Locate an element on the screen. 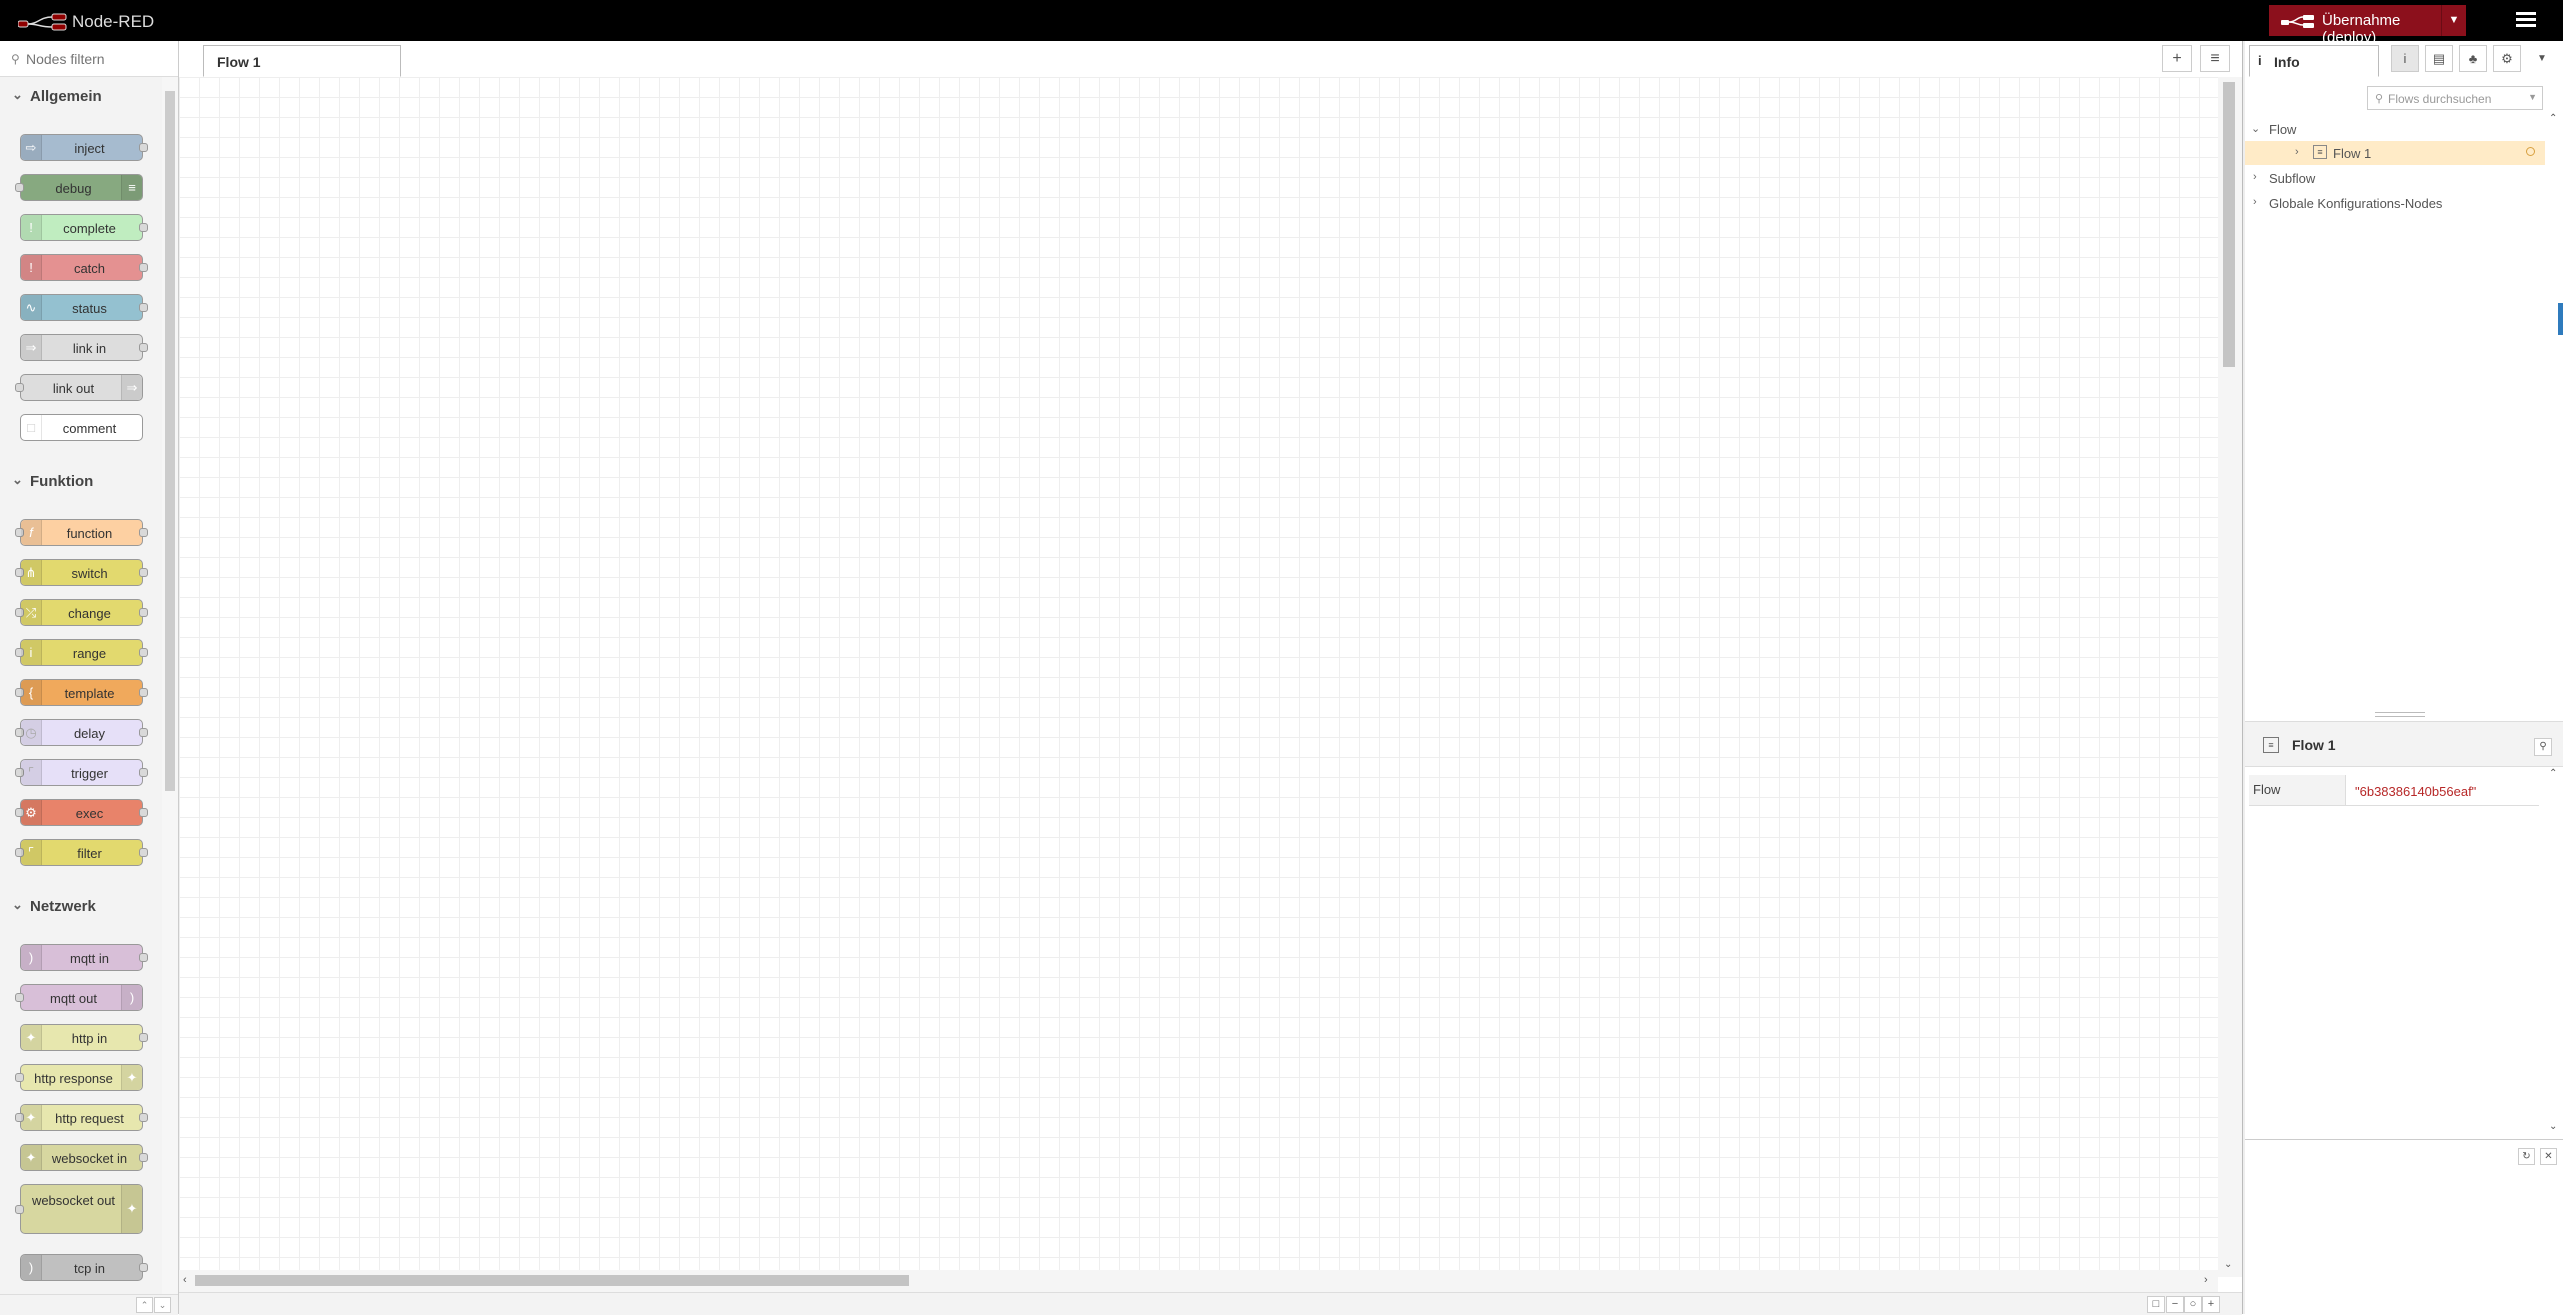  palette-scrollbar is located at coordinates (170, 695).